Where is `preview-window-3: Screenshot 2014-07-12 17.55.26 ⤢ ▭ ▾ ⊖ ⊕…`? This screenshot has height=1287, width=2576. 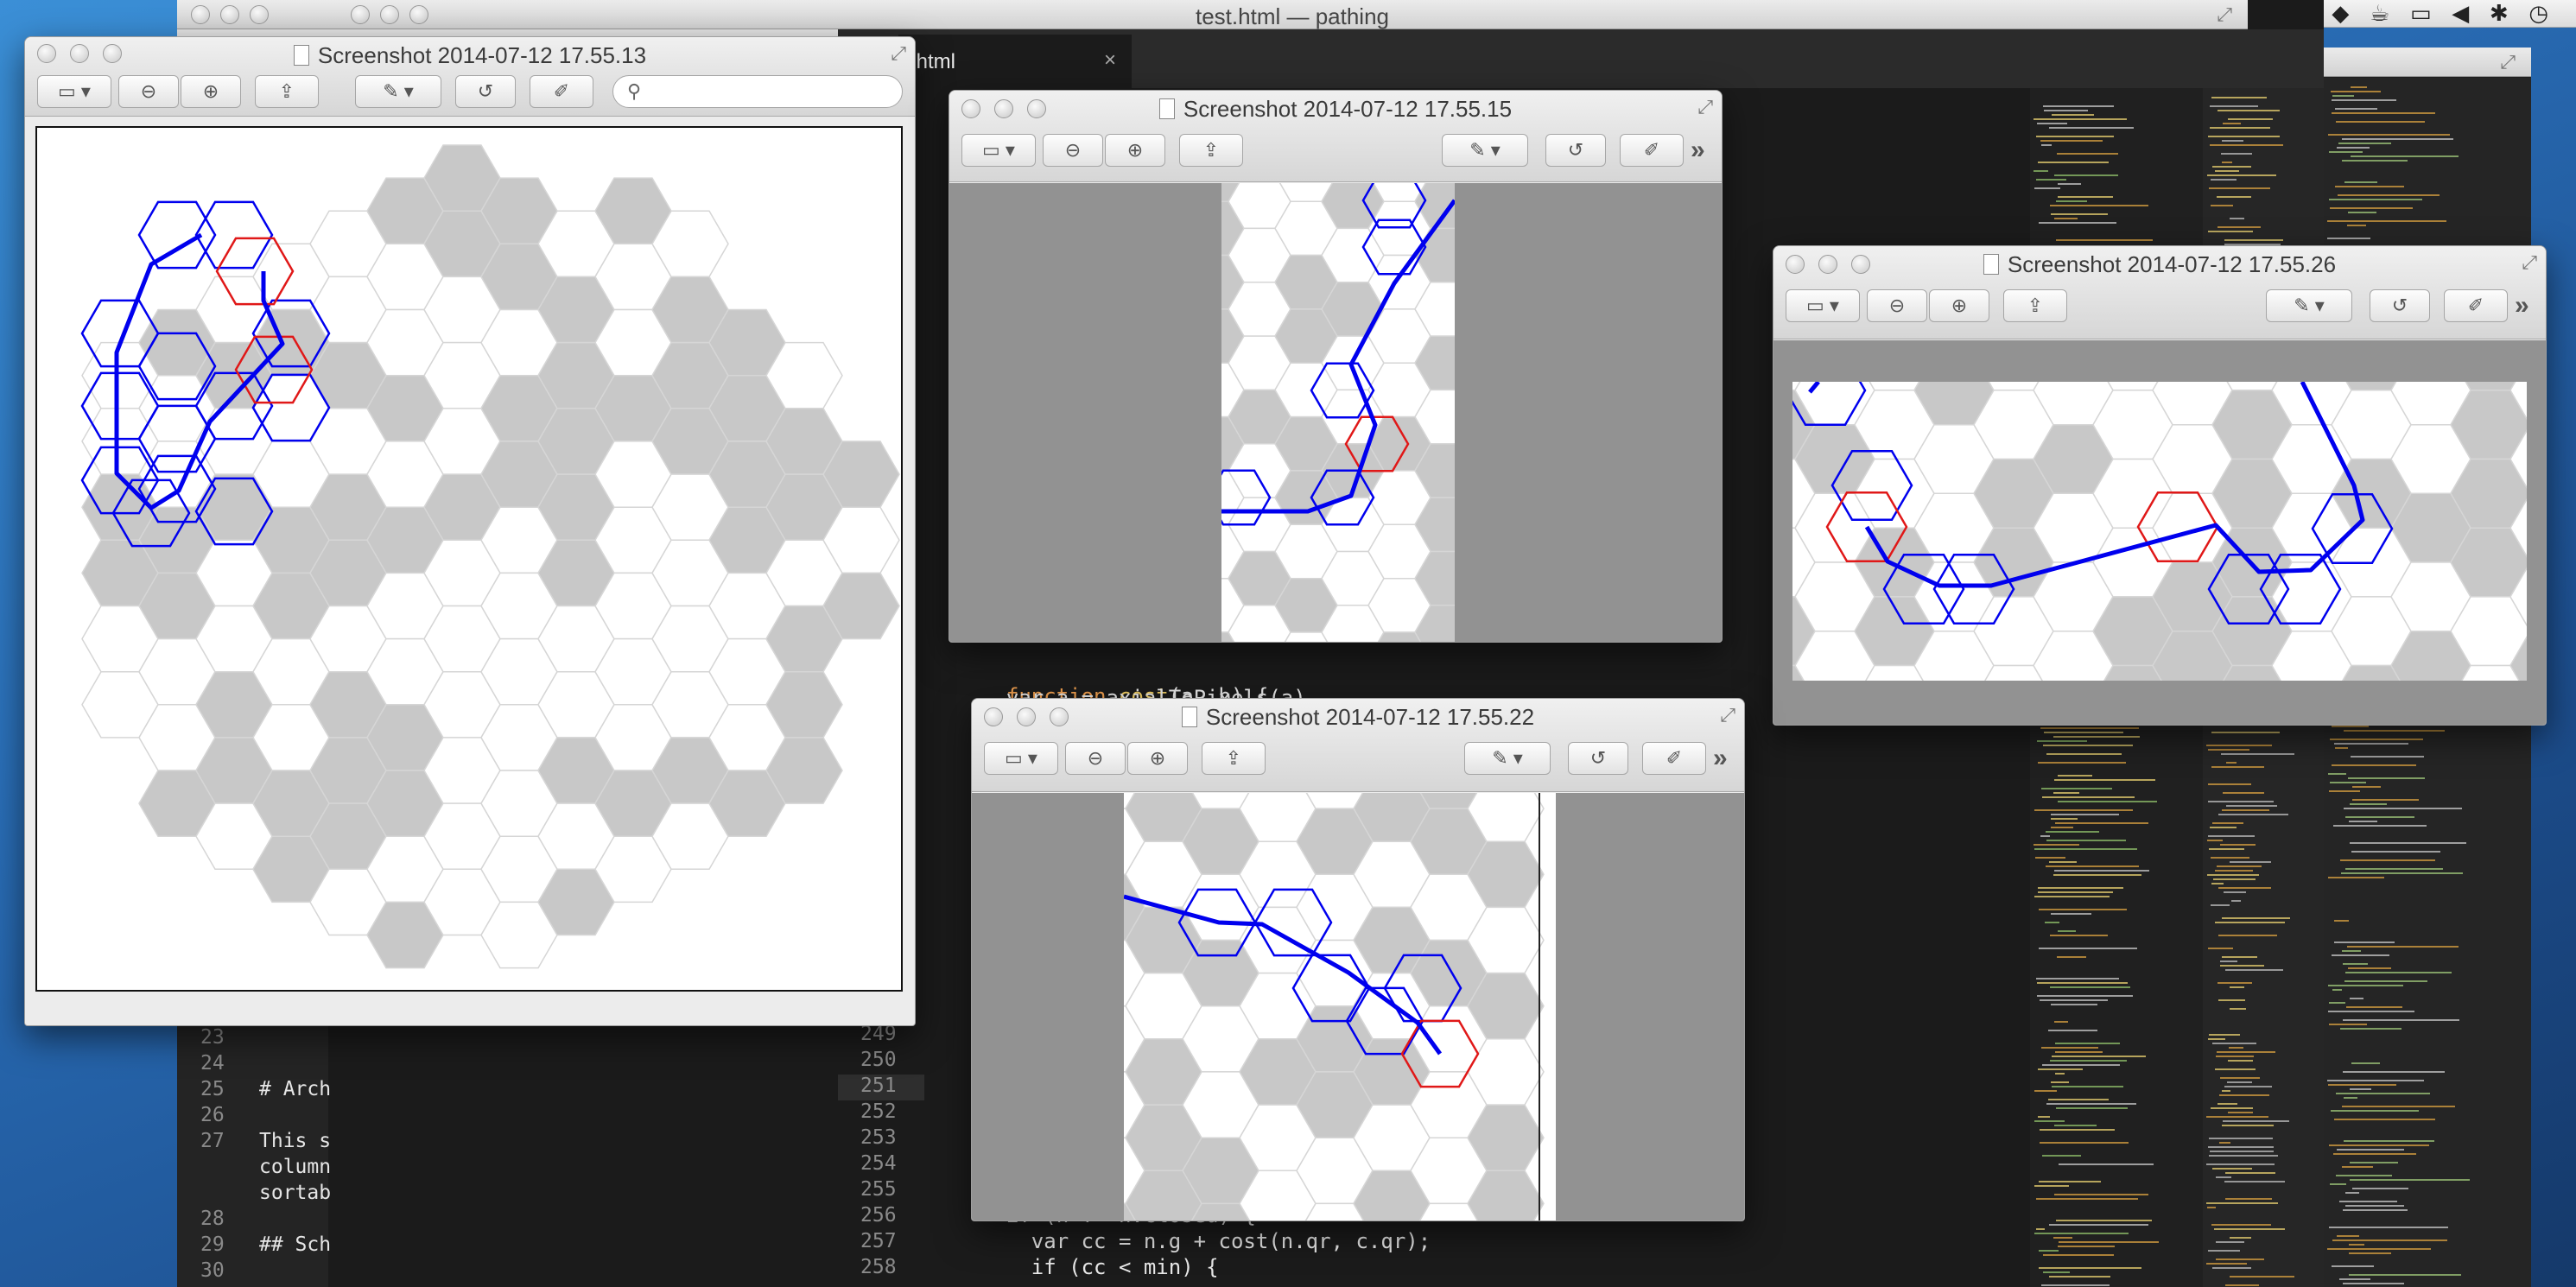
preview-window-3: Screenshot 2014-07-12 17.55.26 ⤢ ▭ ▾ ⊖ ⊕… is located at coordinates (2160, 486).